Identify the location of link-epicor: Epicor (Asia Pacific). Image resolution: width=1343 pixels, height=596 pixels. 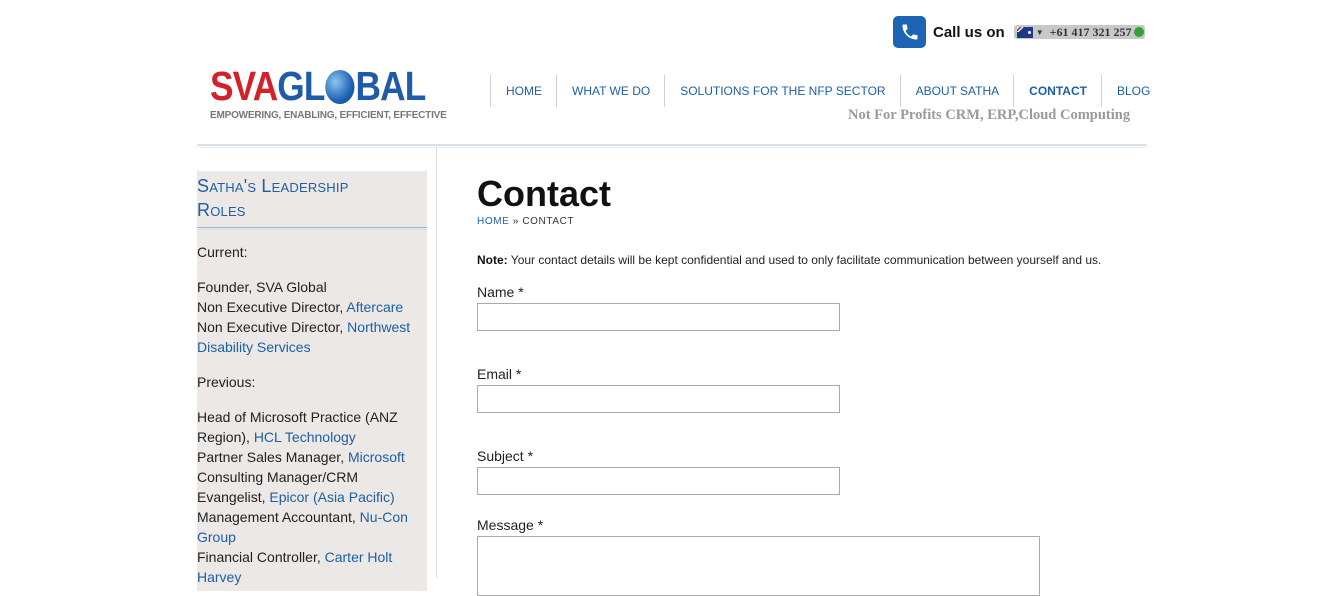
(331, 497).